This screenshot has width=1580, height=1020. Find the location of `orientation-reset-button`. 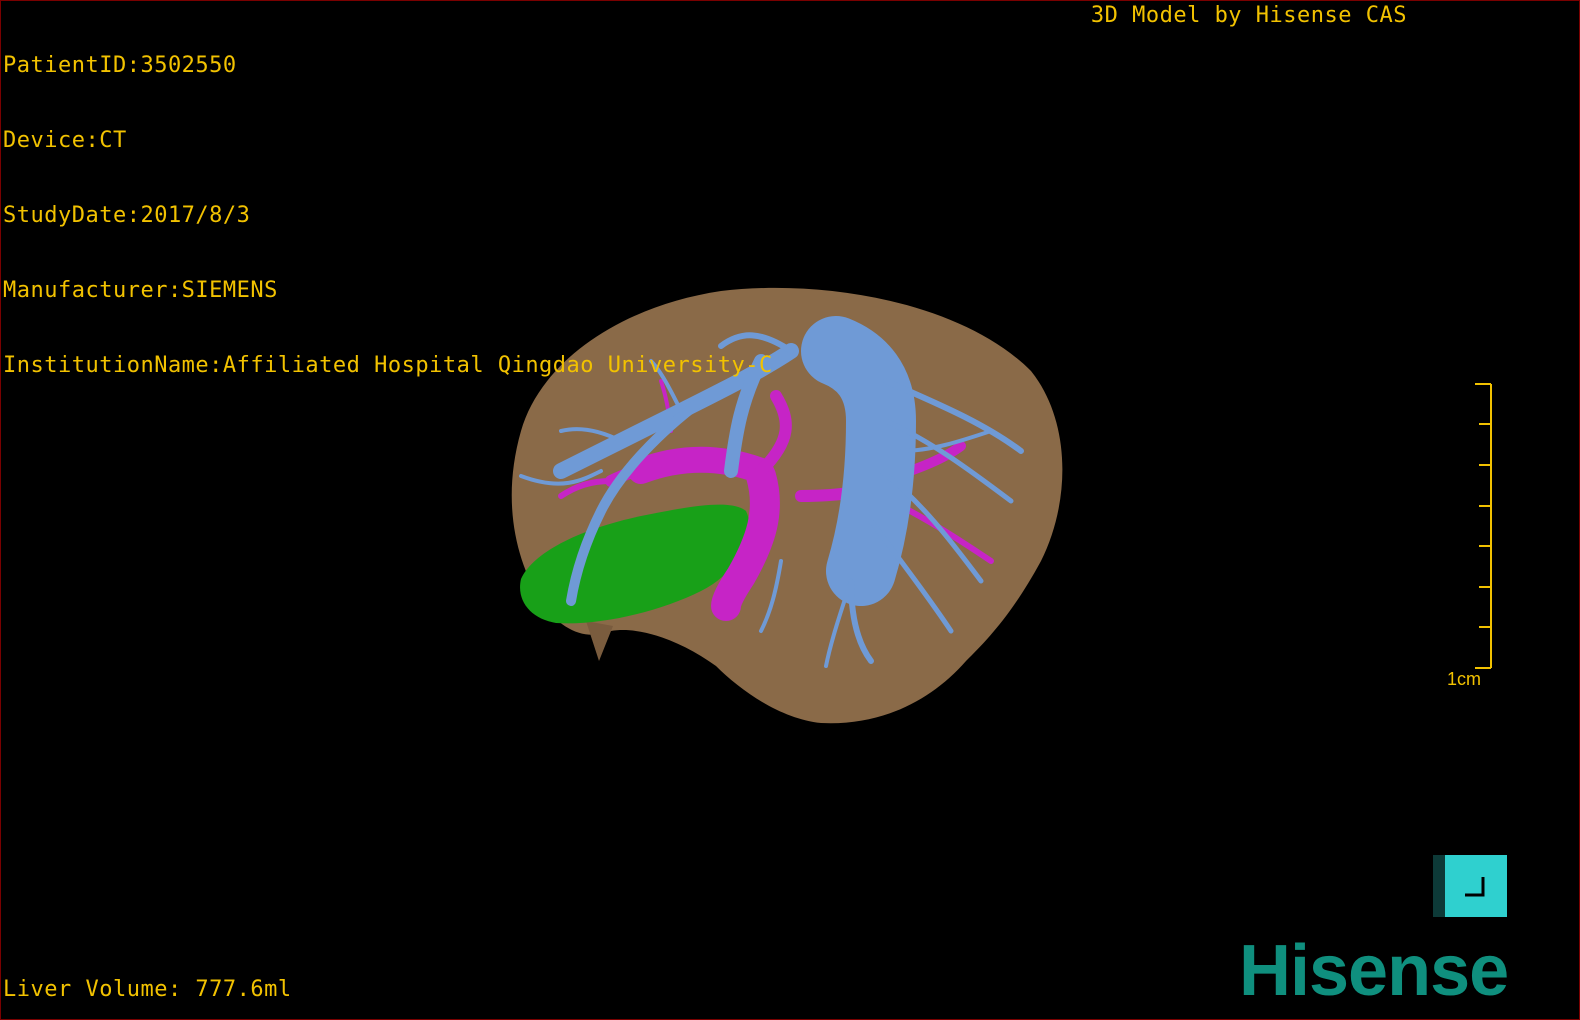

orientation-reset-button is located at coordinates (1470, 886).